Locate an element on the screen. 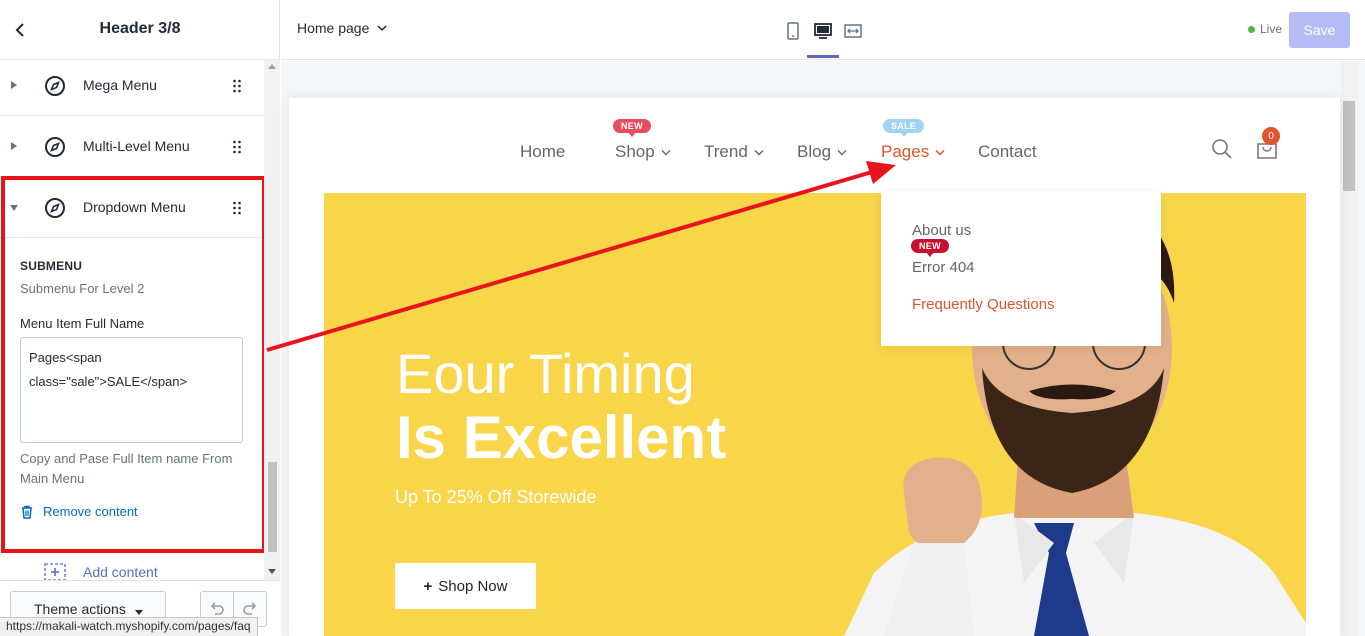 This screenshot has width=1365, height=636. sidebar-header: Header 3/8 is located at coordinates (140, 30).